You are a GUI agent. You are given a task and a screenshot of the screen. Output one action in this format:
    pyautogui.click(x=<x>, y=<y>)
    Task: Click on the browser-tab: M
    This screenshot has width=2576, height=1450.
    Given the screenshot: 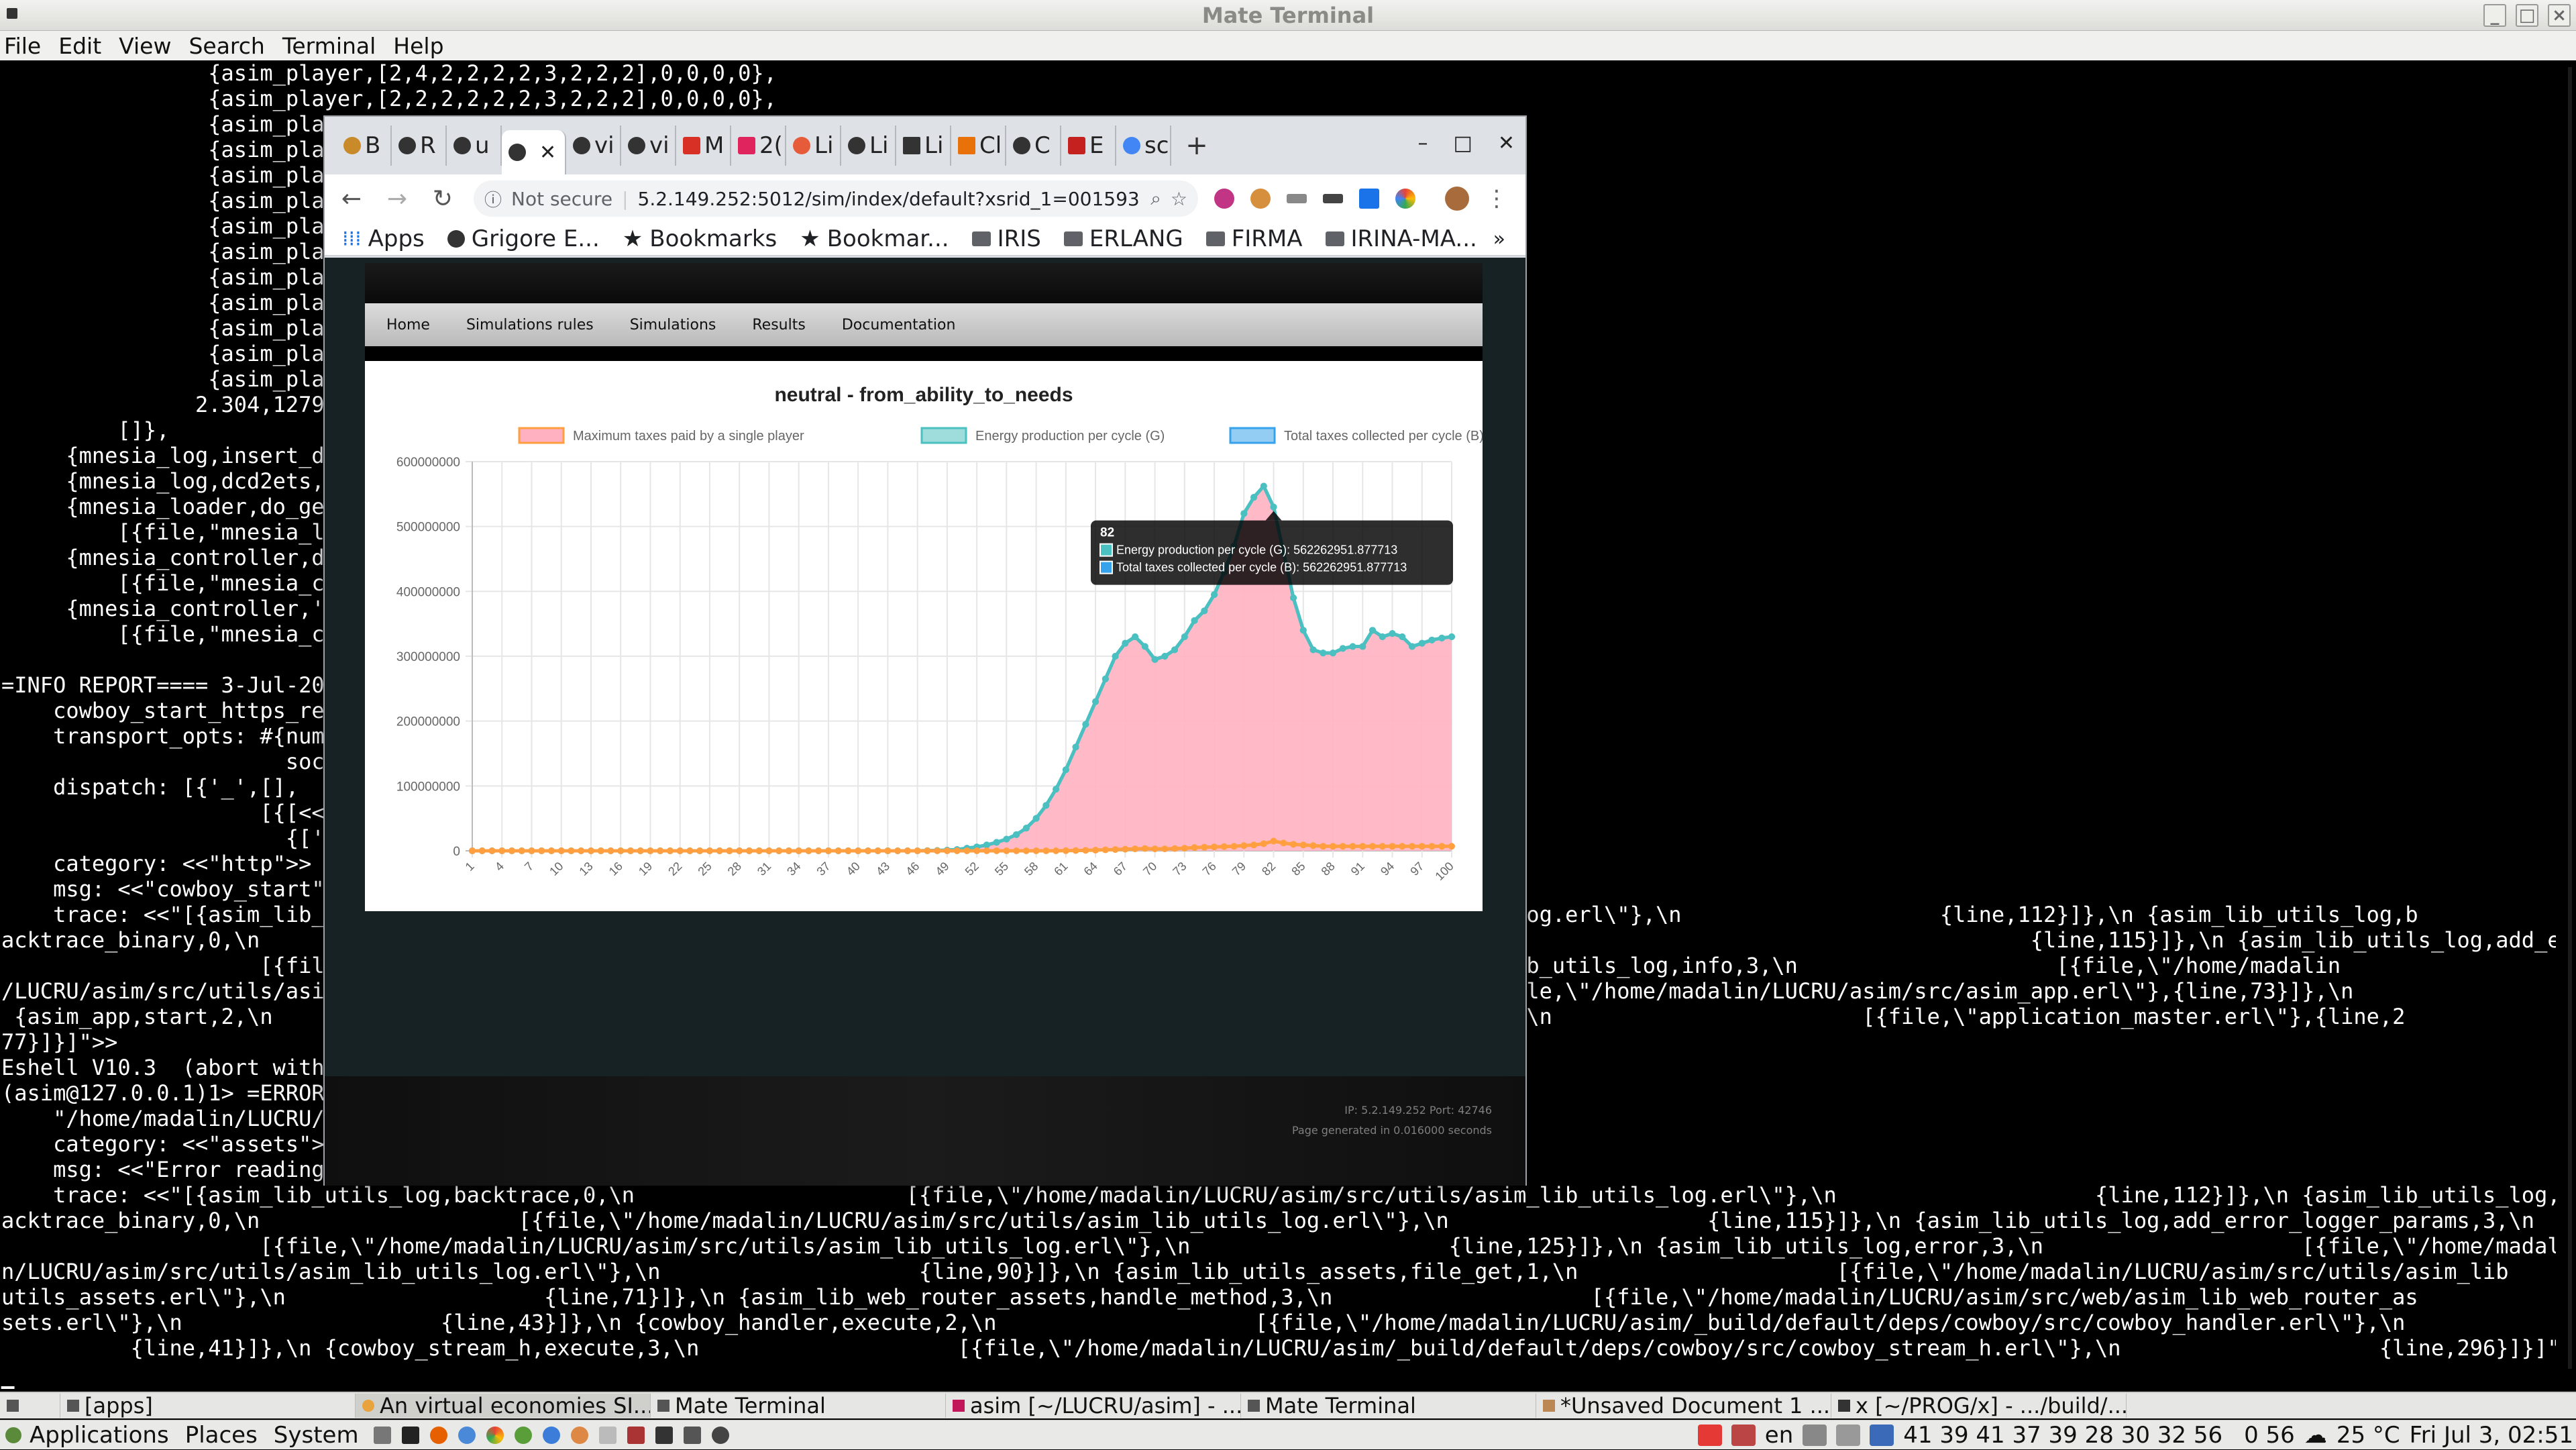 What is the action you would take?
    pyautogui.click(x=703, y=145)
    